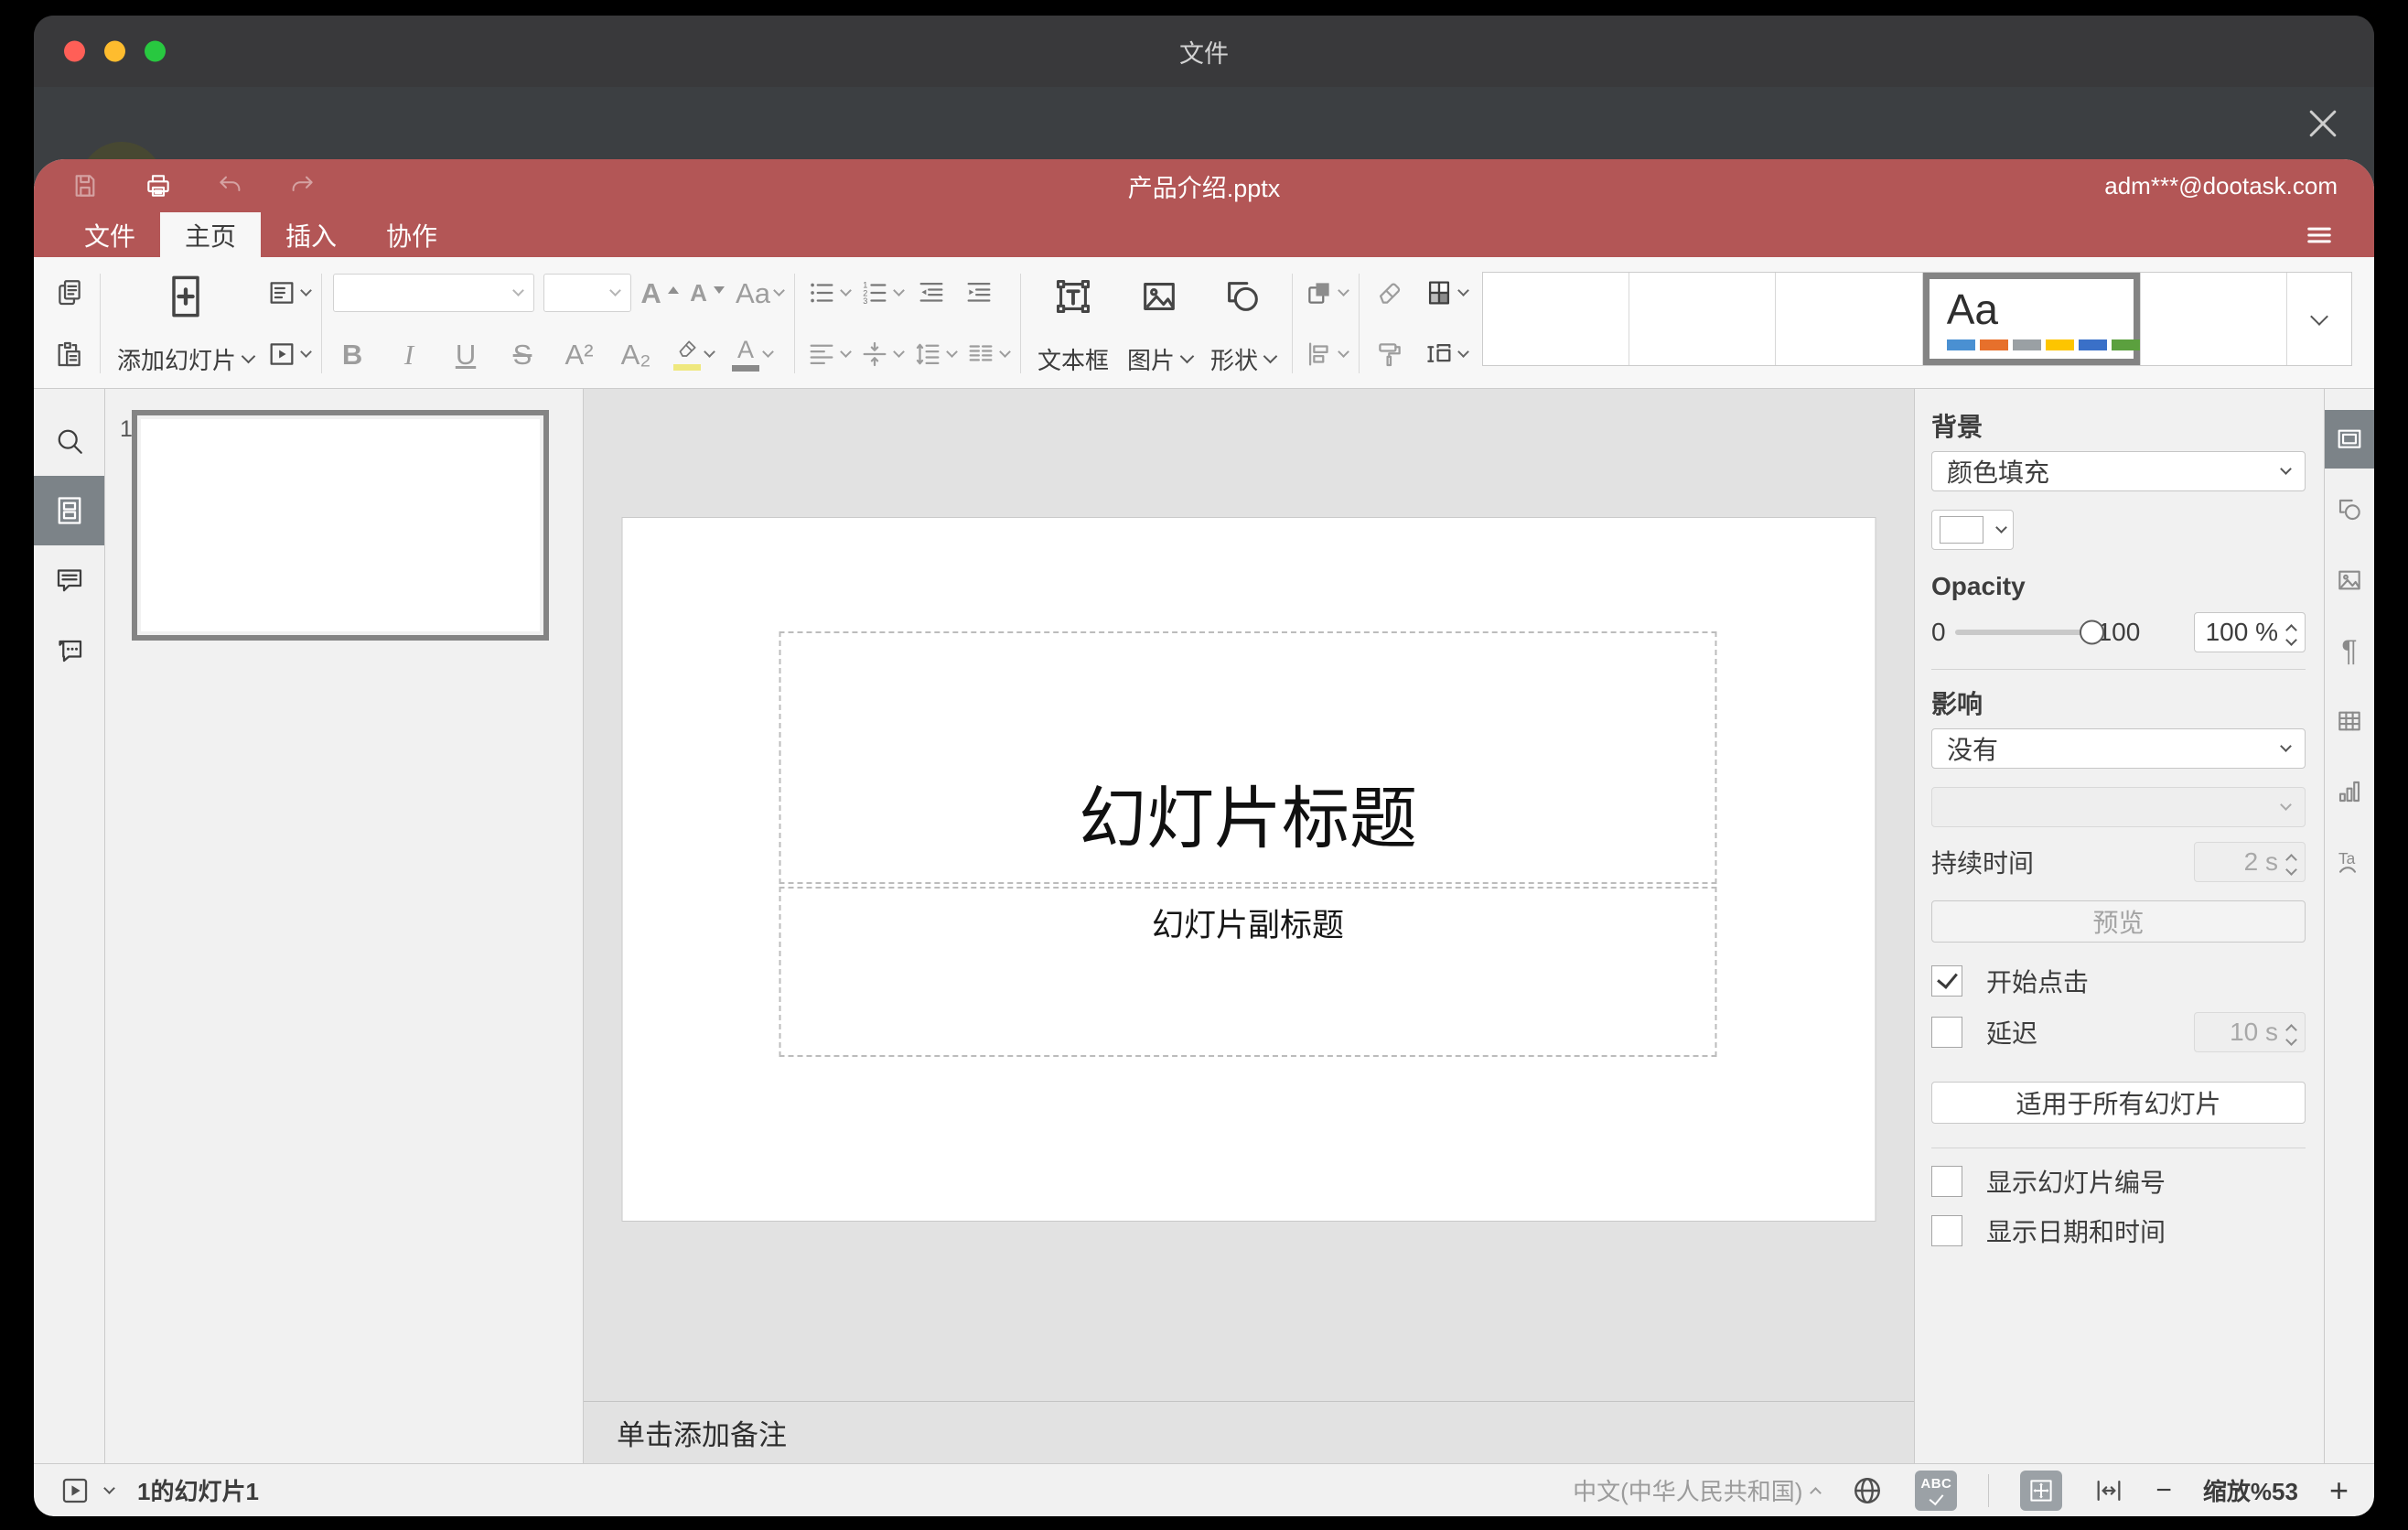  I want to click on image-button: 图片, so click(1159, 323).